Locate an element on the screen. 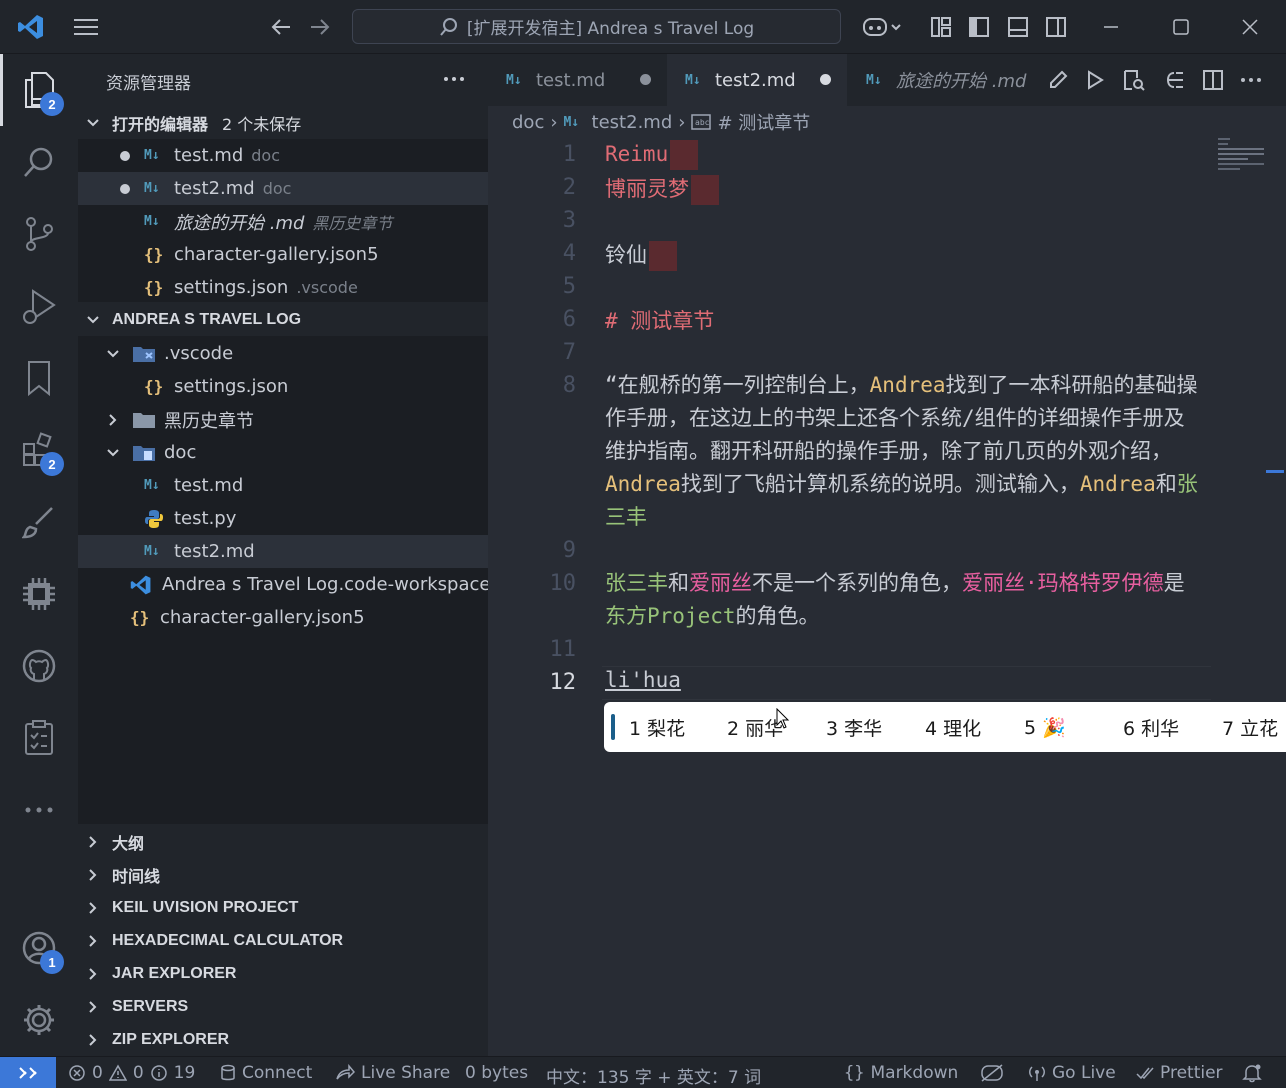 The height and width of the screenshot is (1088, 1286). maximize-icon is located at coordinates (1181, 27).